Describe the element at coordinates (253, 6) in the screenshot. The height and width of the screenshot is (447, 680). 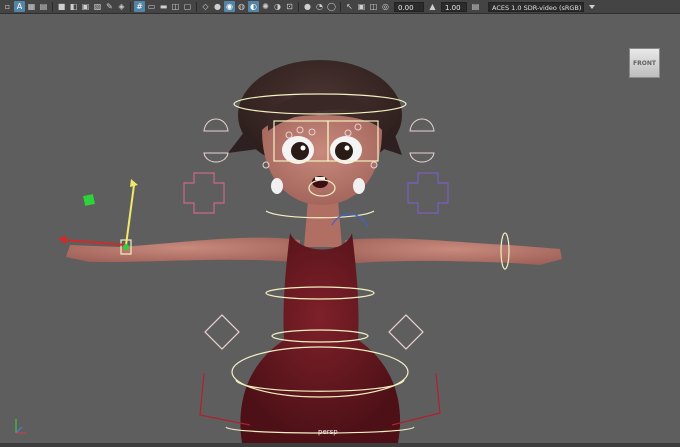
I see `shadow-icon: ◐` at that location.